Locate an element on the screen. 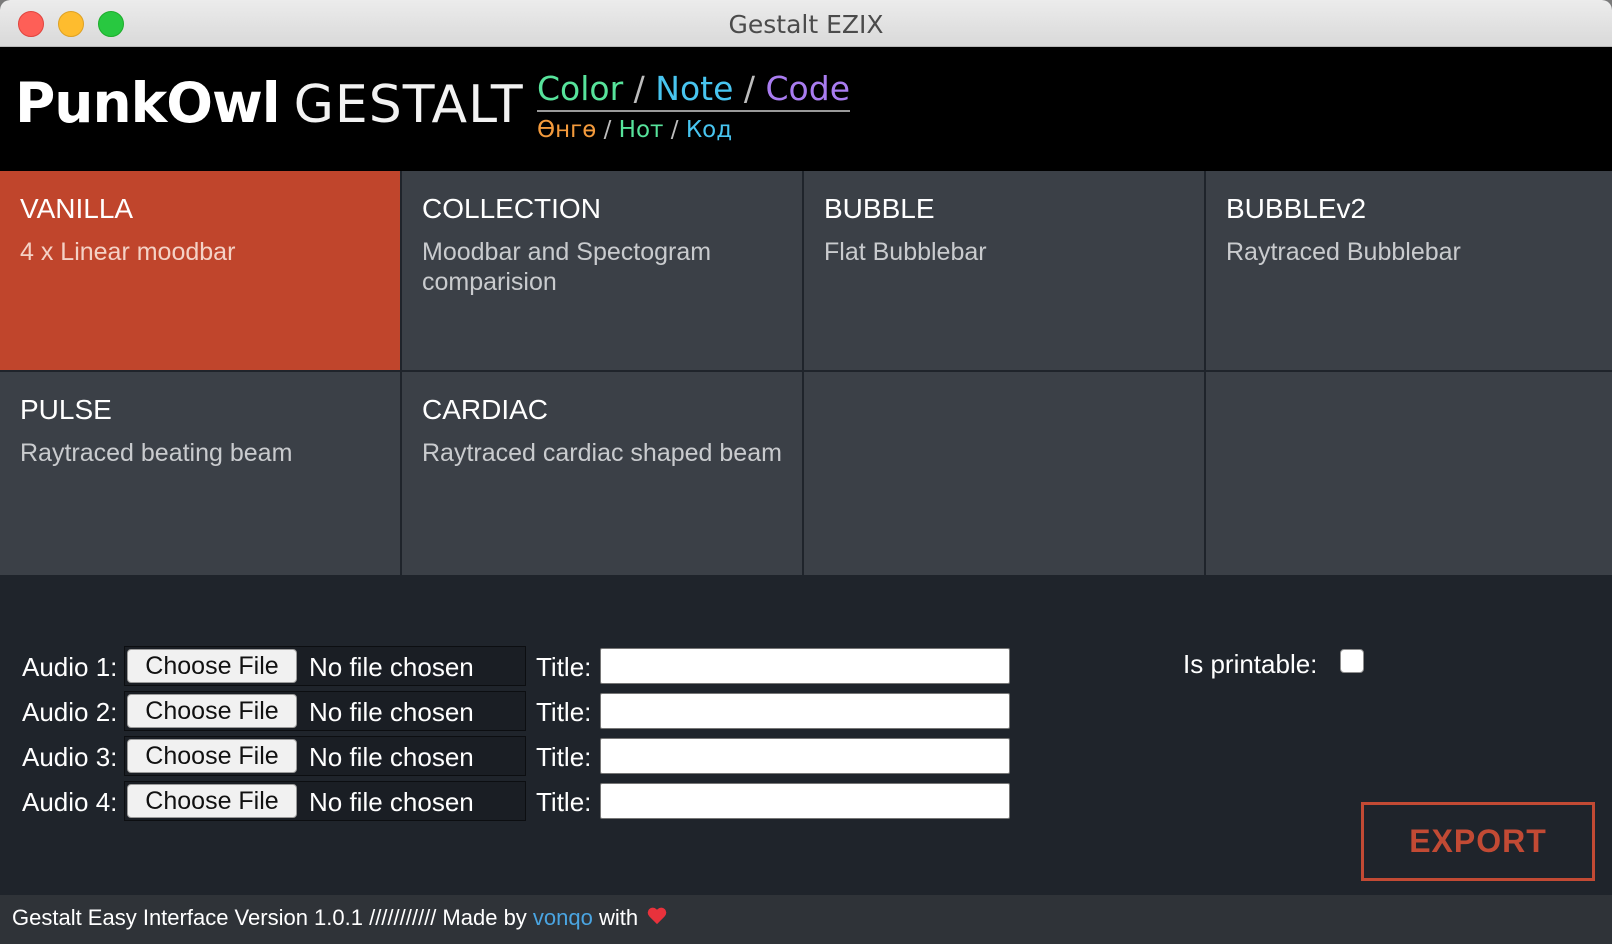  tagline-english: Color / Note / Code is located at coordinates (693, 90).